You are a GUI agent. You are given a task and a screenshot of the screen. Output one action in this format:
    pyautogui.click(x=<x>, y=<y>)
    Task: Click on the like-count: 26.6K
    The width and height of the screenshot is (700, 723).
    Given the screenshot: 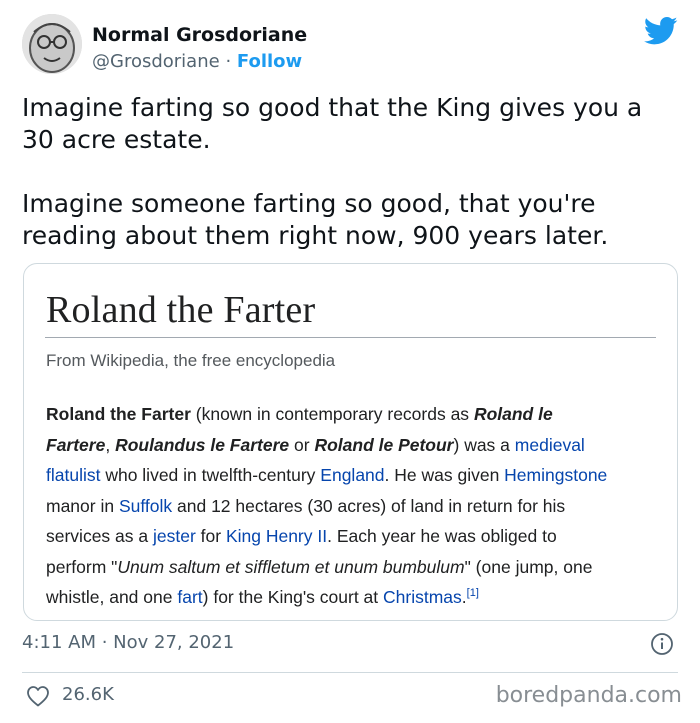 What is the action you would take?
    pyautogui.click(x=88, y=694)
    